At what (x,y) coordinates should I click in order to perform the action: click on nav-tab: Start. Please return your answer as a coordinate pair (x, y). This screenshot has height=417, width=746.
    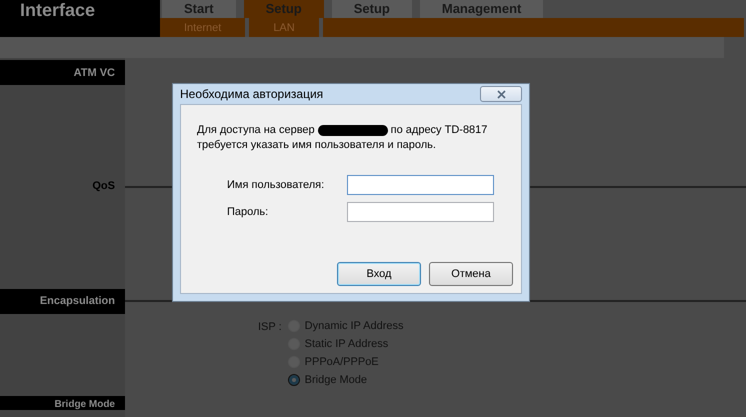
    Looking at the image, I should click on (199, 9).